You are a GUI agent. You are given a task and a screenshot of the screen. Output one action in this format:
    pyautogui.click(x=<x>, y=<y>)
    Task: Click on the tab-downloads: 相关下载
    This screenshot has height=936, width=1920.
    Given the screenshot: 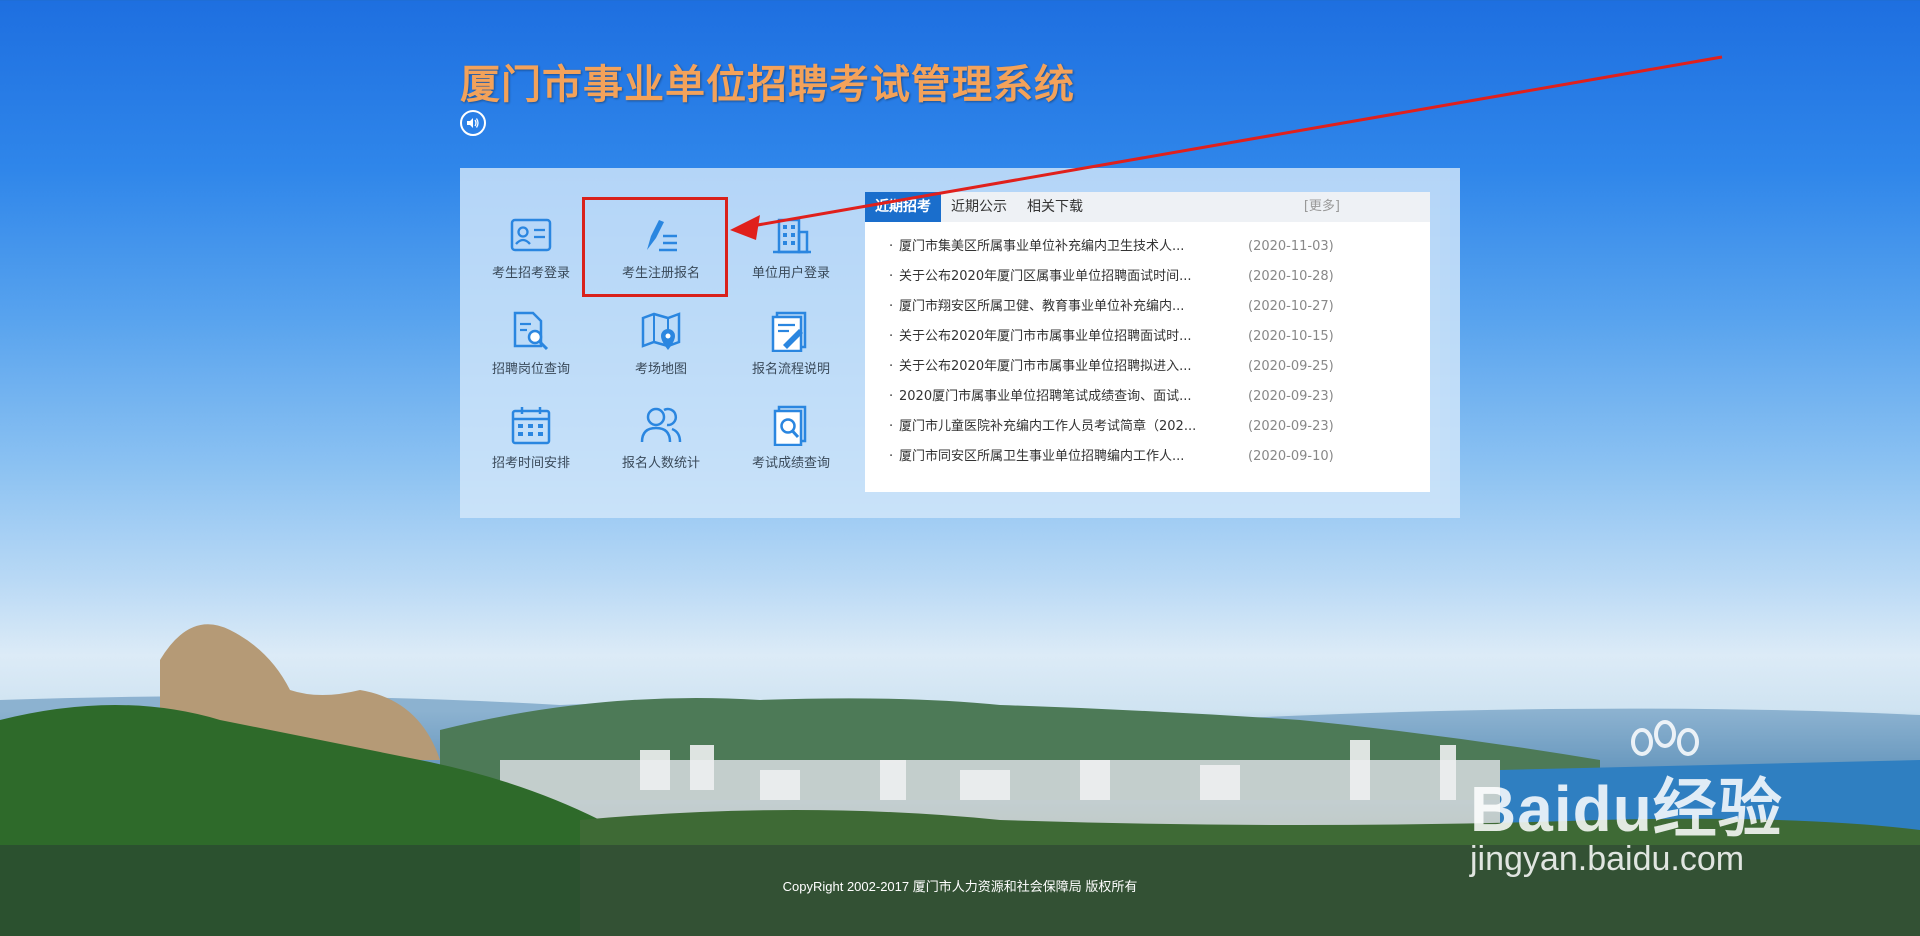 What is the action you would take?
    pyautogui.click(x=1055, y=207)
    